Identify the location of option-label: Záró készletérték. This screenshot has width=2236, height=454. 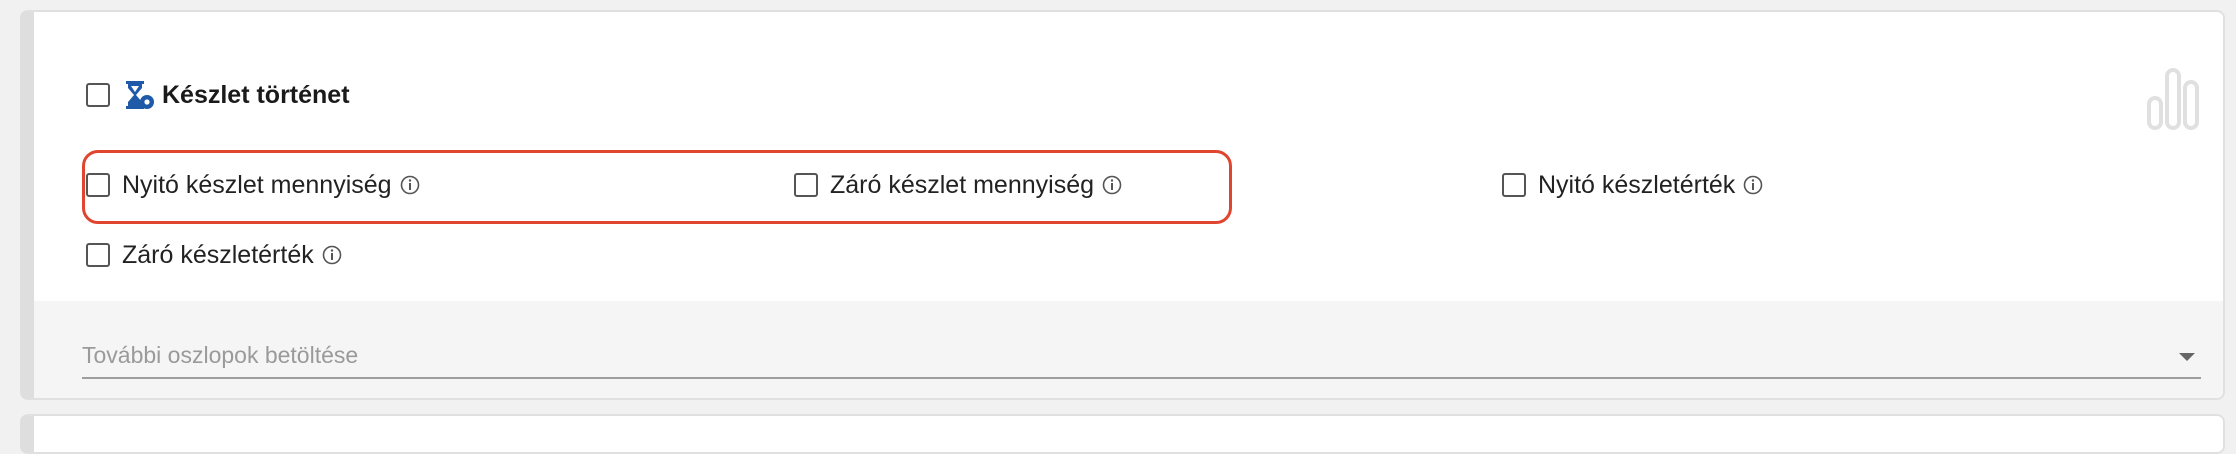
(218, 254).